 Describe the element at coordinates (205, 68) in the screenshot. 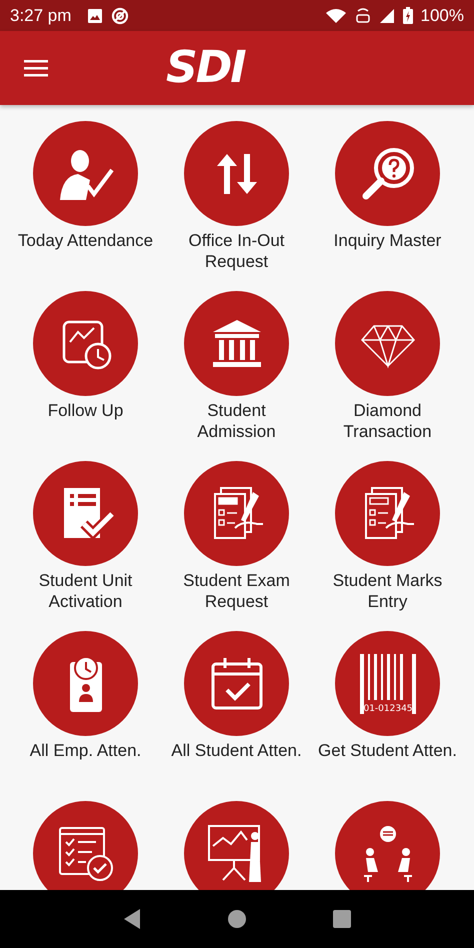

I see `app-logo: SDI` at that location.